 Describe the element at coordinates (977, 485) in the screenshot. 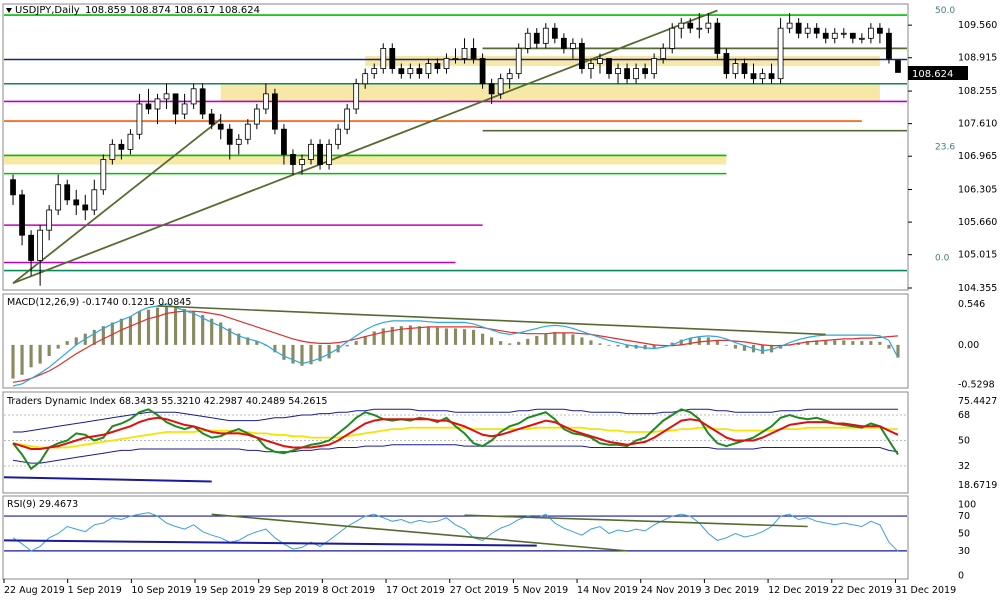

I see `tdi-axis-label: 18.6719` at that location.